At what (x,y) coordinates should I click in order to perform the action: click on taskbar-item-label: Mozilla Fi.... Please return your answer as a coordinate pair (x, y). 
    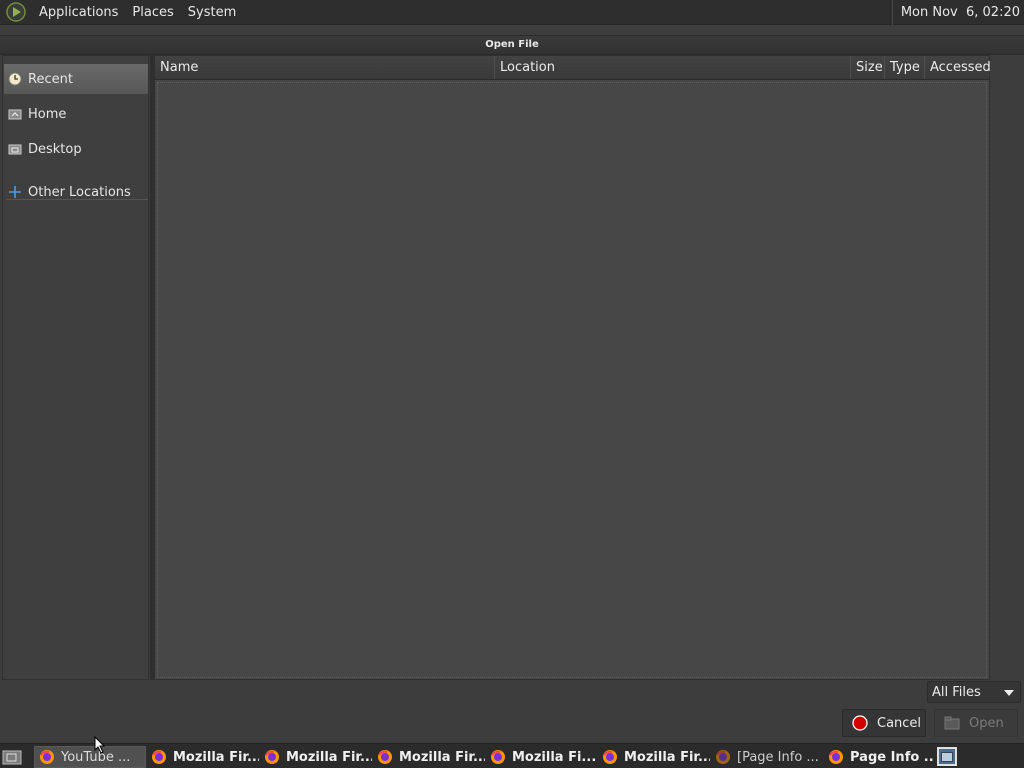
    Looking at the image, I should click on (554, 757).